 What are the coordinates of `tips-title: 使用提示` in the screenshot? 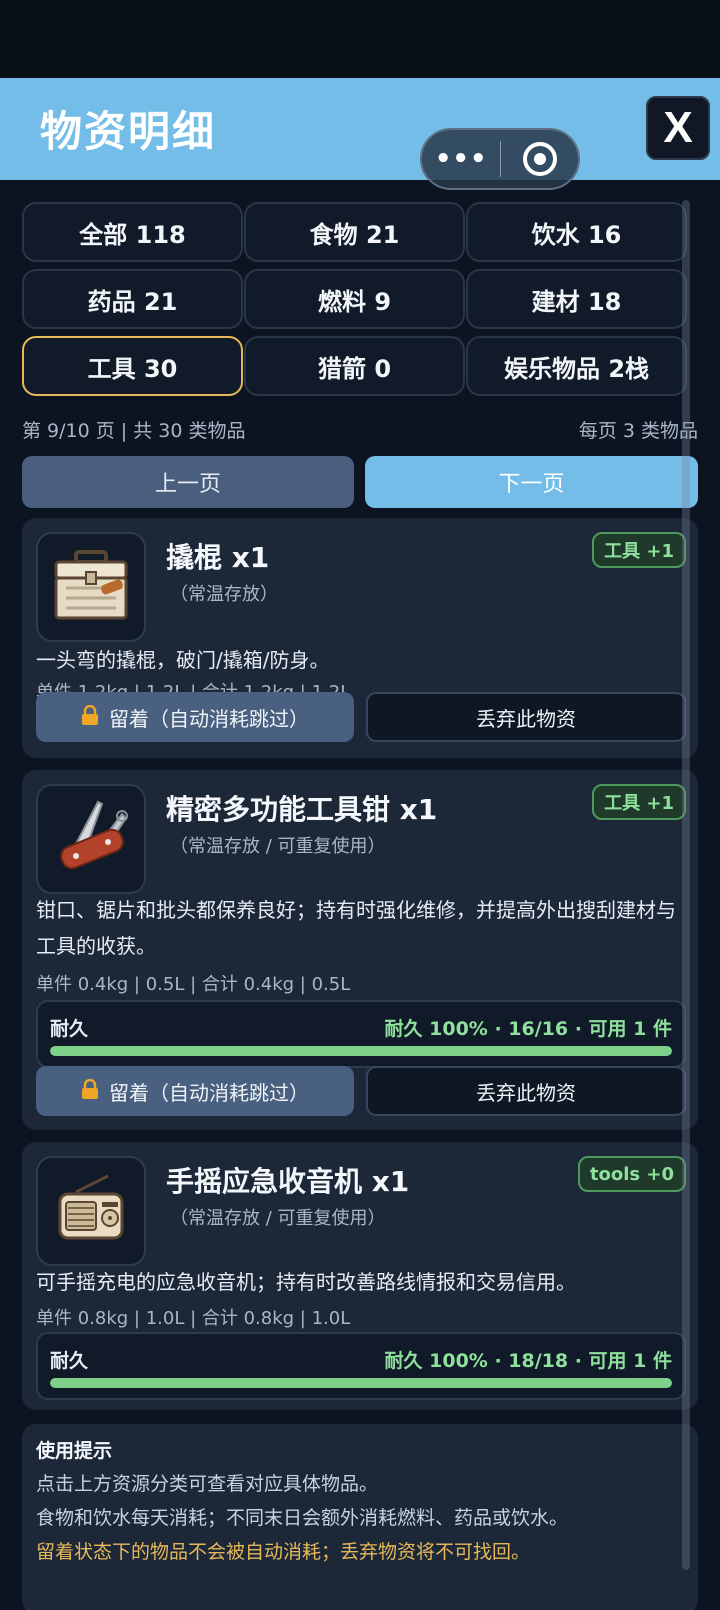 It's located at (74, 1451).